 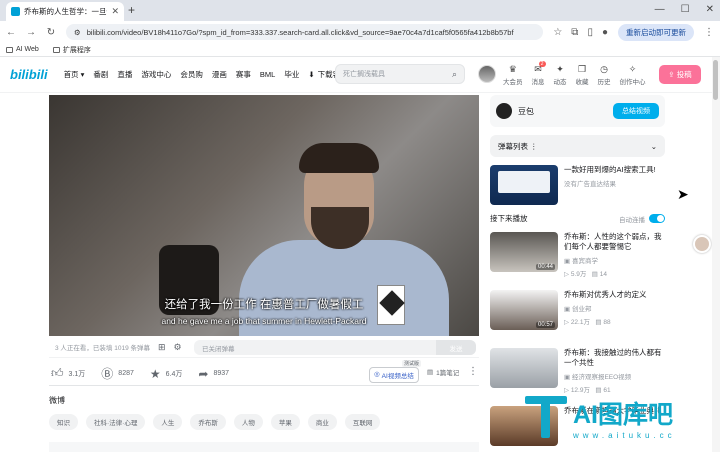 What do you see at coordinates (243, 74) in the screenshot?
I see `nav-esports: 赛事` at bounding box center [243, 74].